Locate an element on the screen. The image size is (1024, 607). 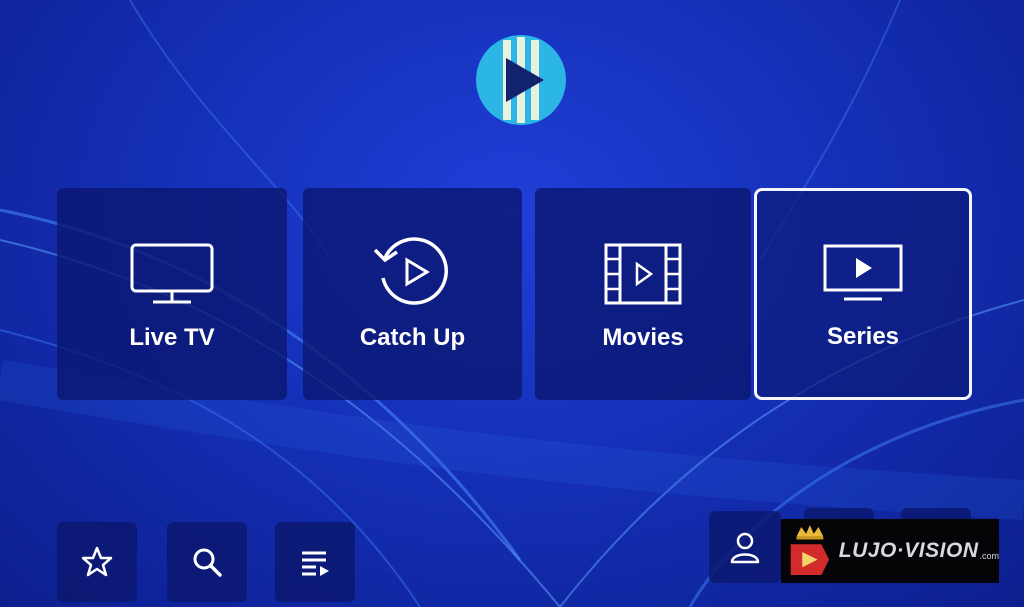
favorites-button is located at coordinates (97, 562).